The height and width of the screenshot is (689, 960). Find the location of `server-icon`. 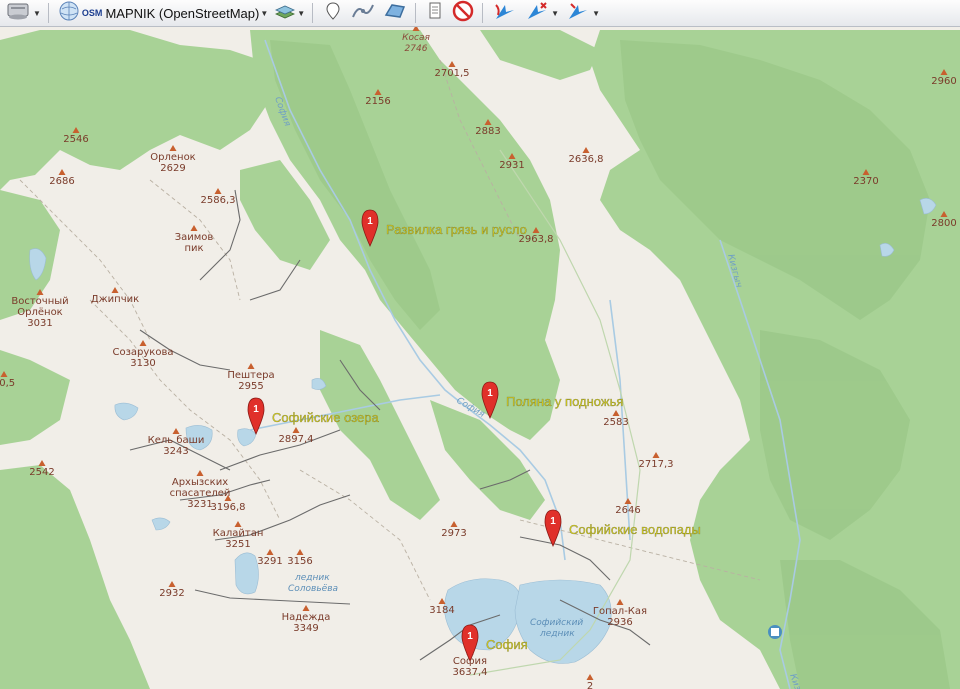

server-icon is located at coordinates (18, 13).